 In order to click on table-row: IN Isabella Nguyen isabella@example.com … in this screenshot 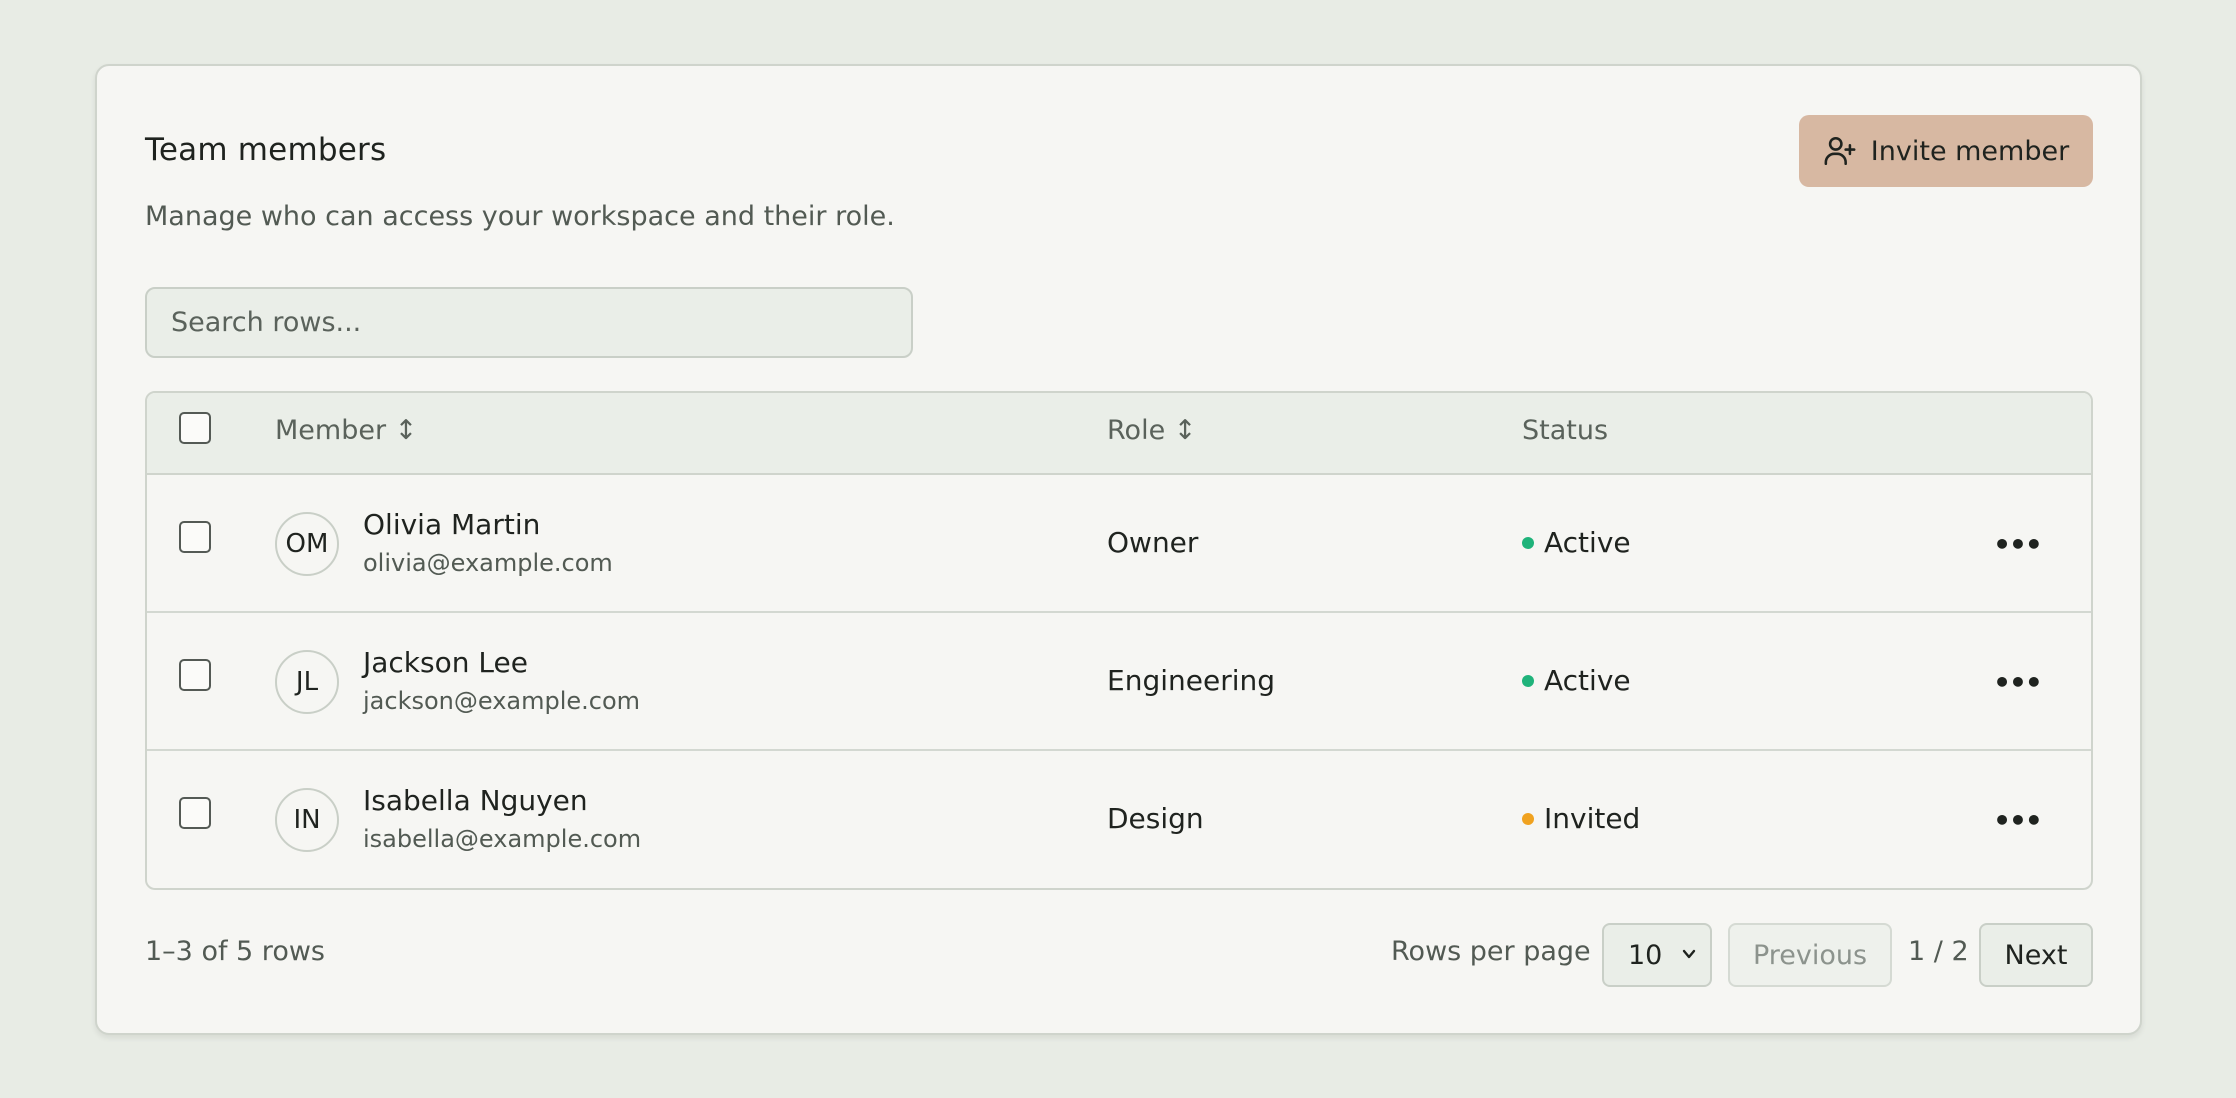, I will do `click(1119, 819)`.